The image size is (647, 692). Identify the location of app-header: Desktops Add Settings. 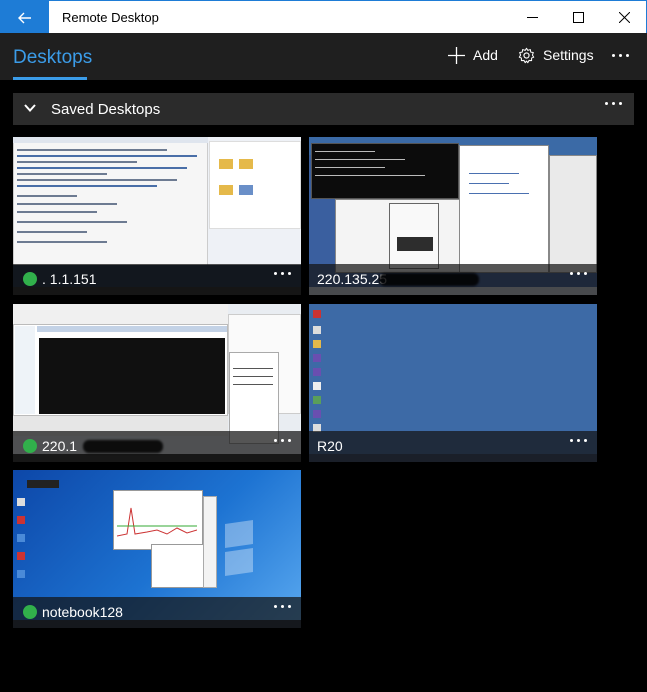
(323, 56).